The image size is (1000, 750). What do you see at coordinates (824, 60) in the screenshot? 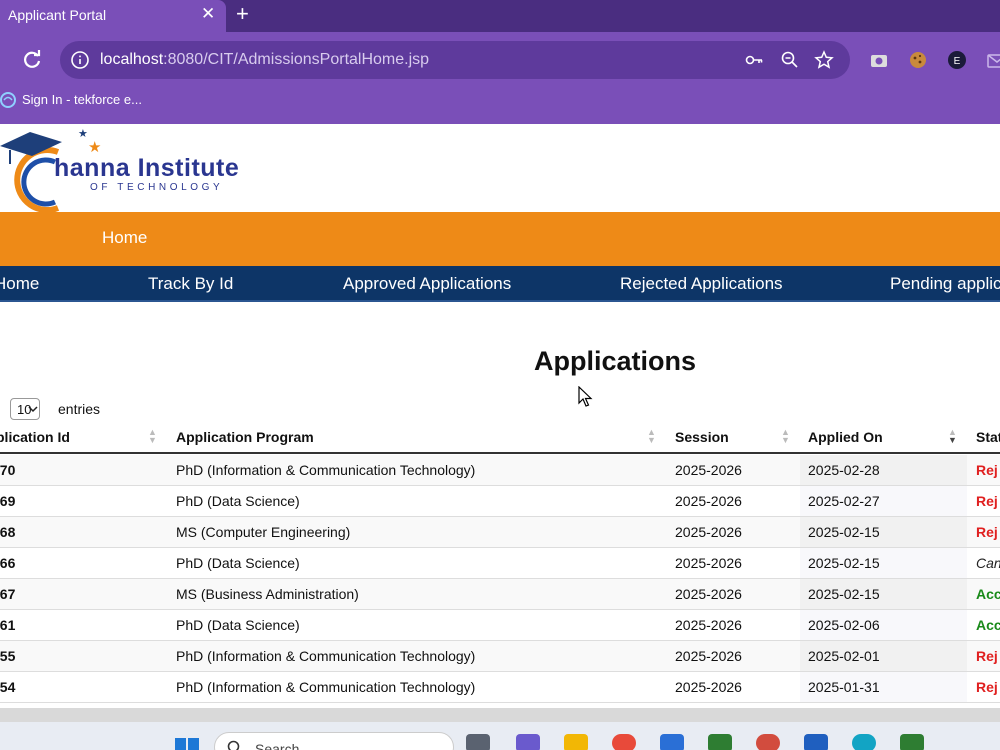
I see `bookmark-star-icon` at bounding box center [824, 60].